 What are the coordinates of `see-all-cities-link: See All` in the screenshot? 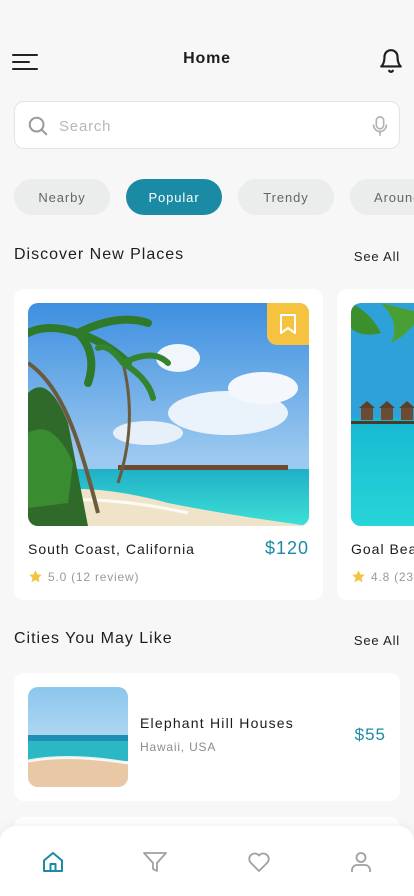 It's located at (377, 640).